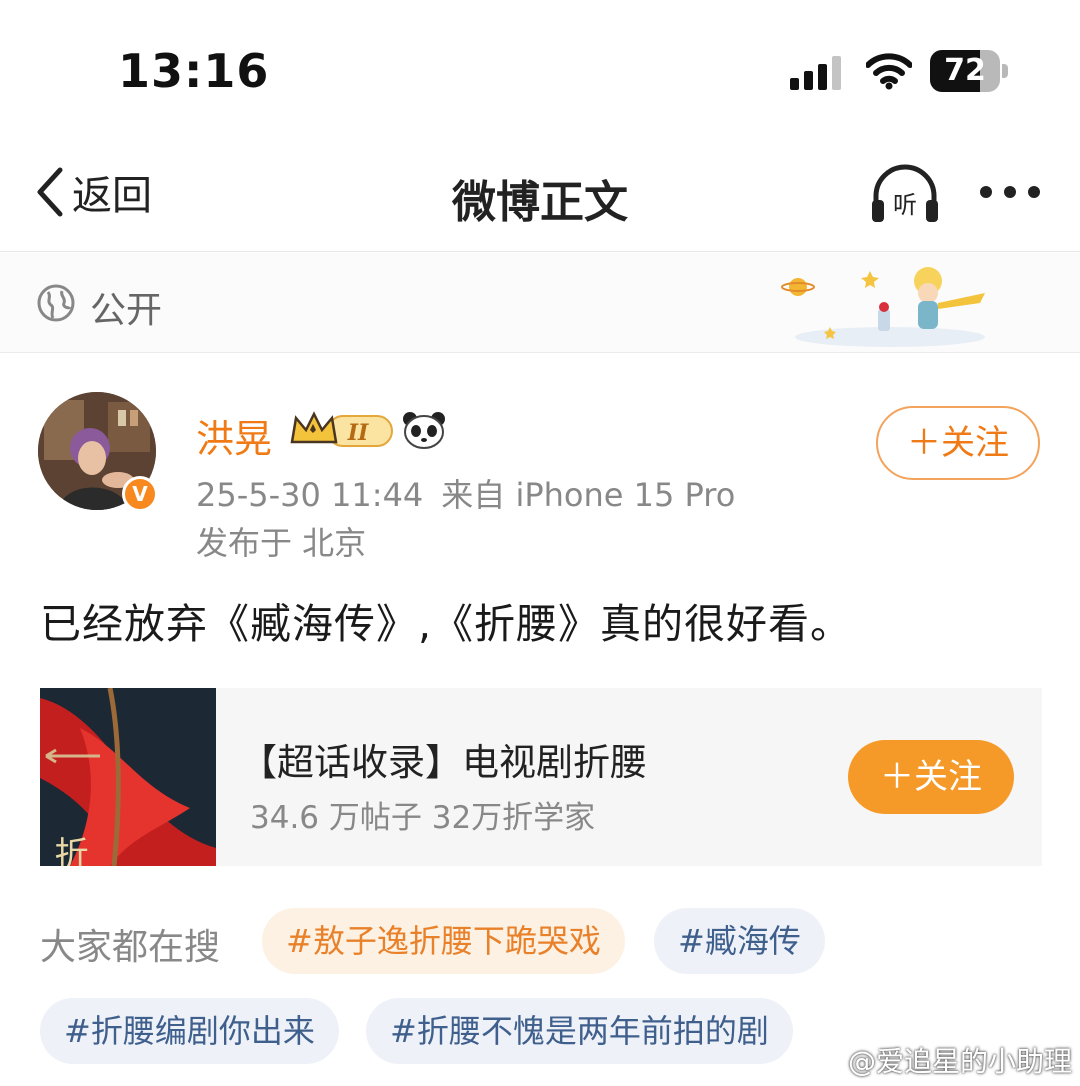 The height and width of the screenshot is (1086, 1080). What do you see at coordinates (56, 303) in the screenshot?
I see `globe-icon` at bounding box center [56, 303].